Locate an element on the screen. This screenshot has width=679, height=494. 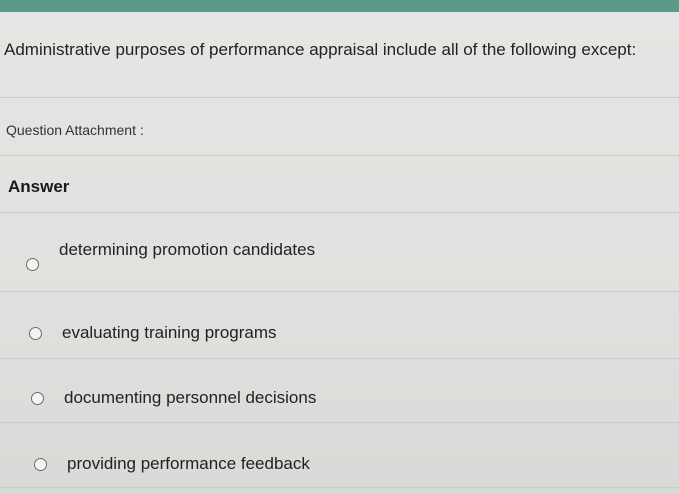
answer-option: evaluating training programs is located at coordinates (153, 333).